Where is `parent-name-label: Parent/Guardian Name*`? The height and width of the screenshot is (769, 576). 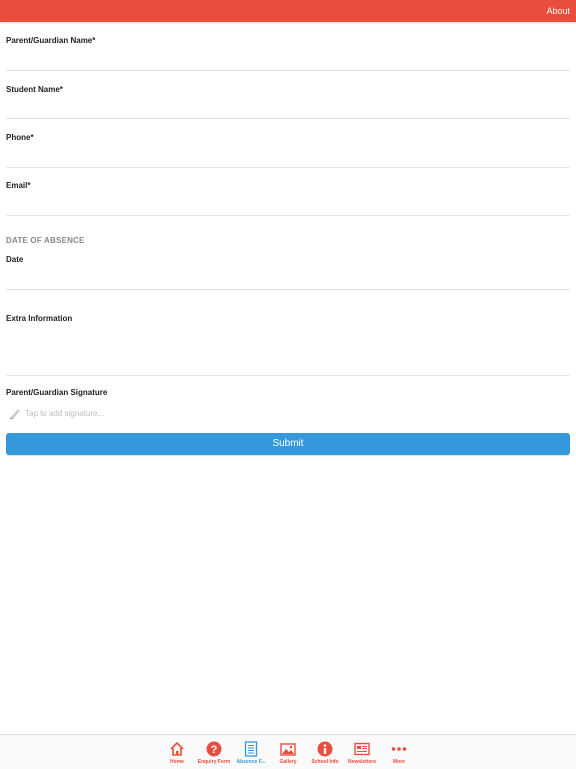 parent-name-label: Parent/Guardian Name* is located at coordinates (51, 40).